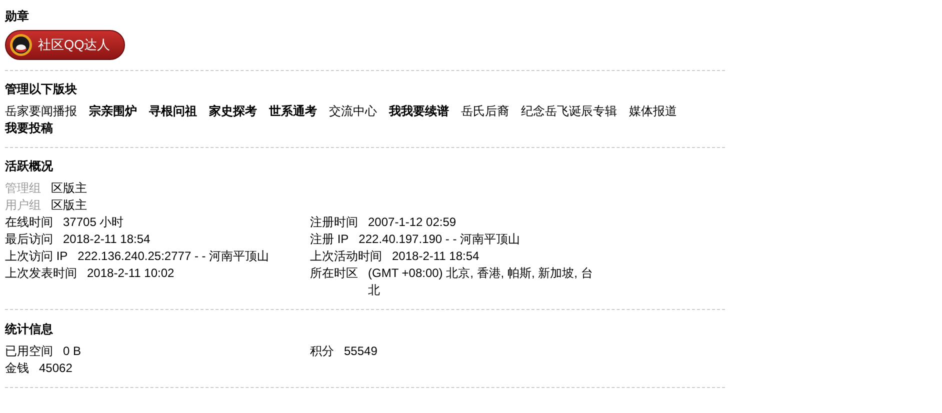  What do you see at coordinates (439, 239) in the screenshot?
I see `field-value: 222.40.197.190 - - 河南平顶山` at bounding box center [439, 239].